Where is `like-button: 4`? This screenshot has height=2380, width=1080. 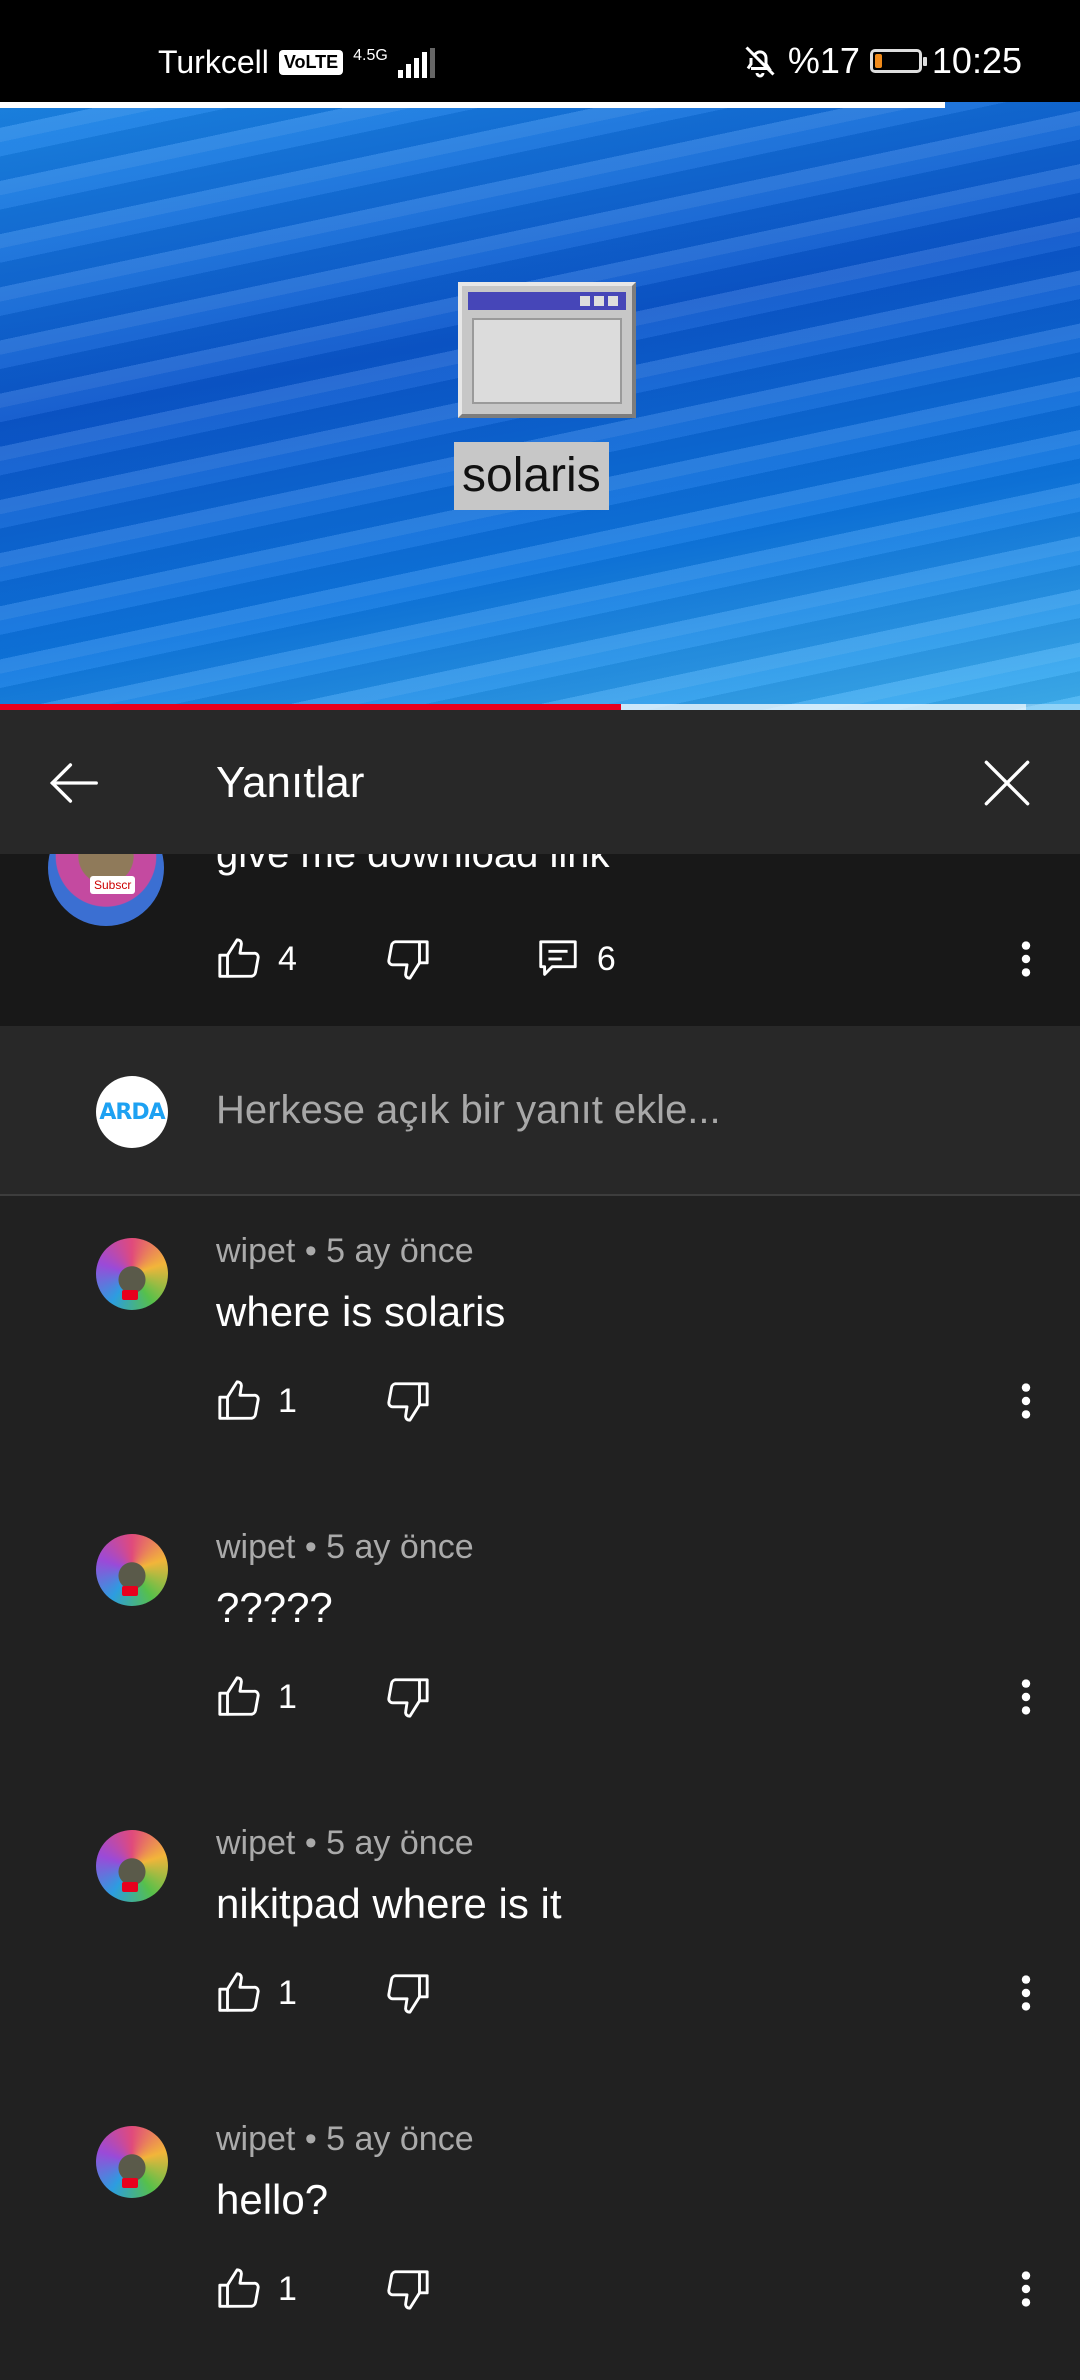
like-button: 4 is located at coordinates (256, 959).